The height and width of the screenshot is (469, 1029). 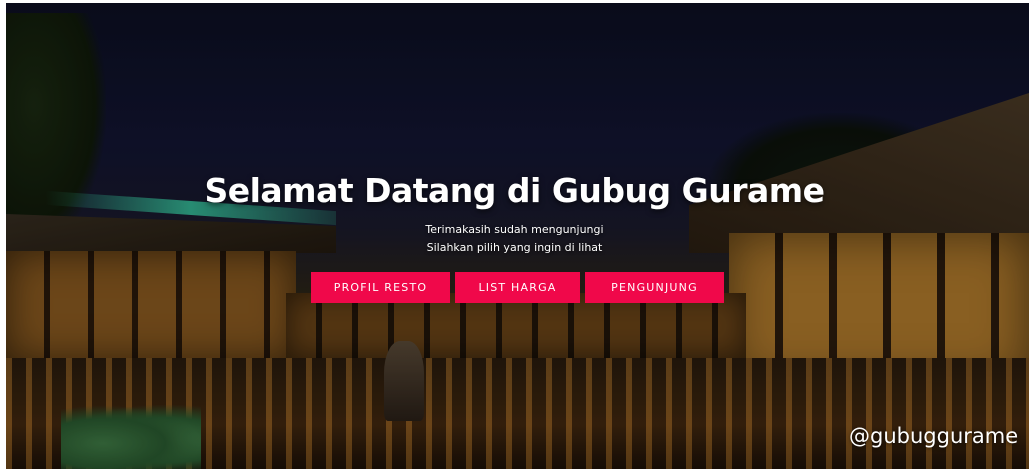 I want to click on hero-subtitle-line2: Silahkan pilih yang ingin di lihat, so click(x=514, y=247).